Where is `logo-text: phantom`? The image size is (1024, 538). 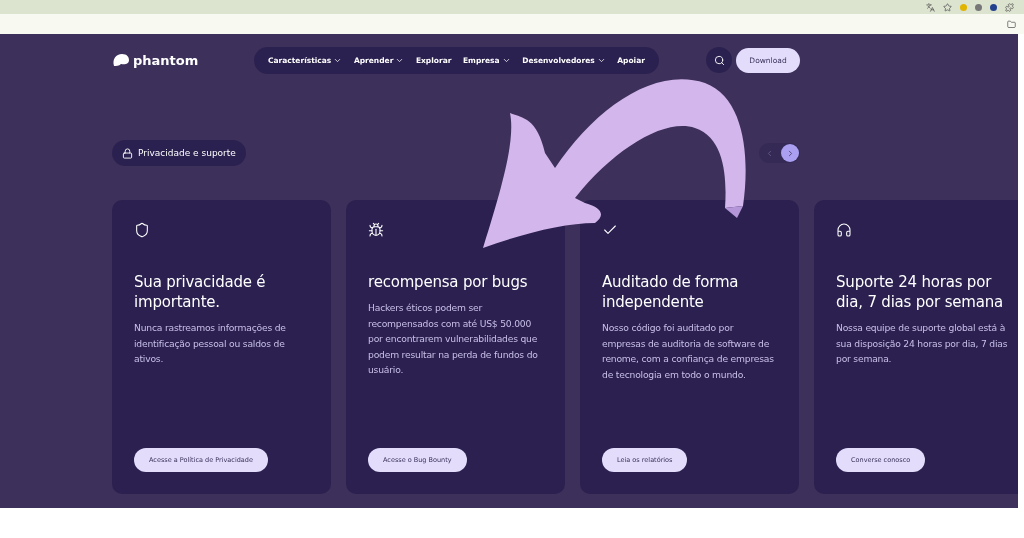
logo-text: phantom is located at coordinates (166, 60).